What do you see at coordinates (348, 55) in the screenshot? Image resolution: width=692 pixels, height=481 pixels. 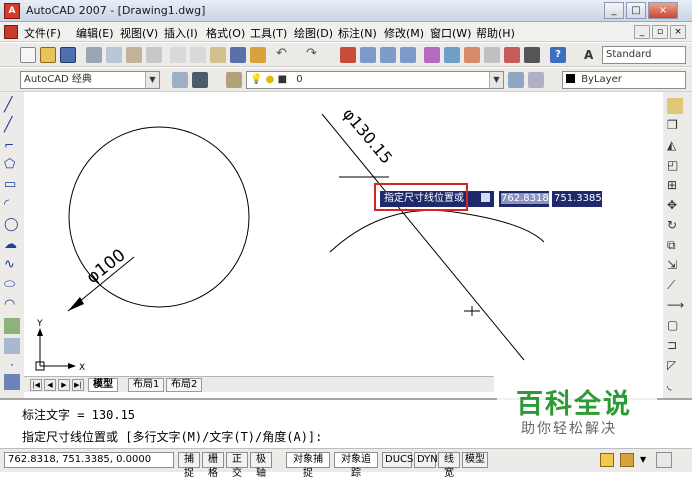 I see `pan-icon` at bounding box center [348, 55].